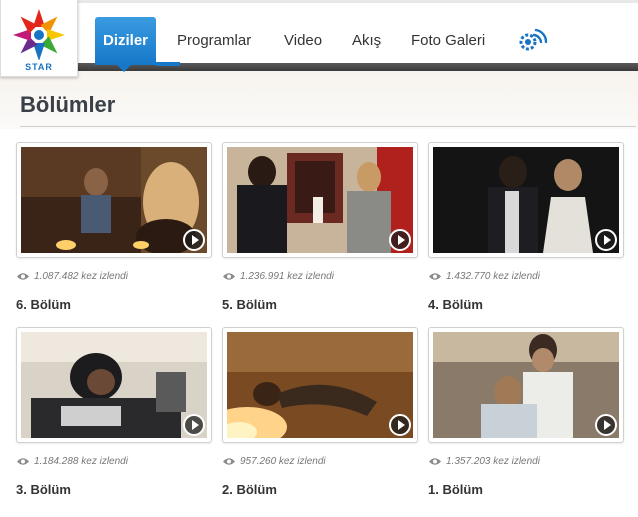 The image size is (638, 517). What do you see at coordinates (448, 41) in the screenshot?
I see `nav-item-foto-galeri: Foto Galeri` at bounding box center [448, 41].